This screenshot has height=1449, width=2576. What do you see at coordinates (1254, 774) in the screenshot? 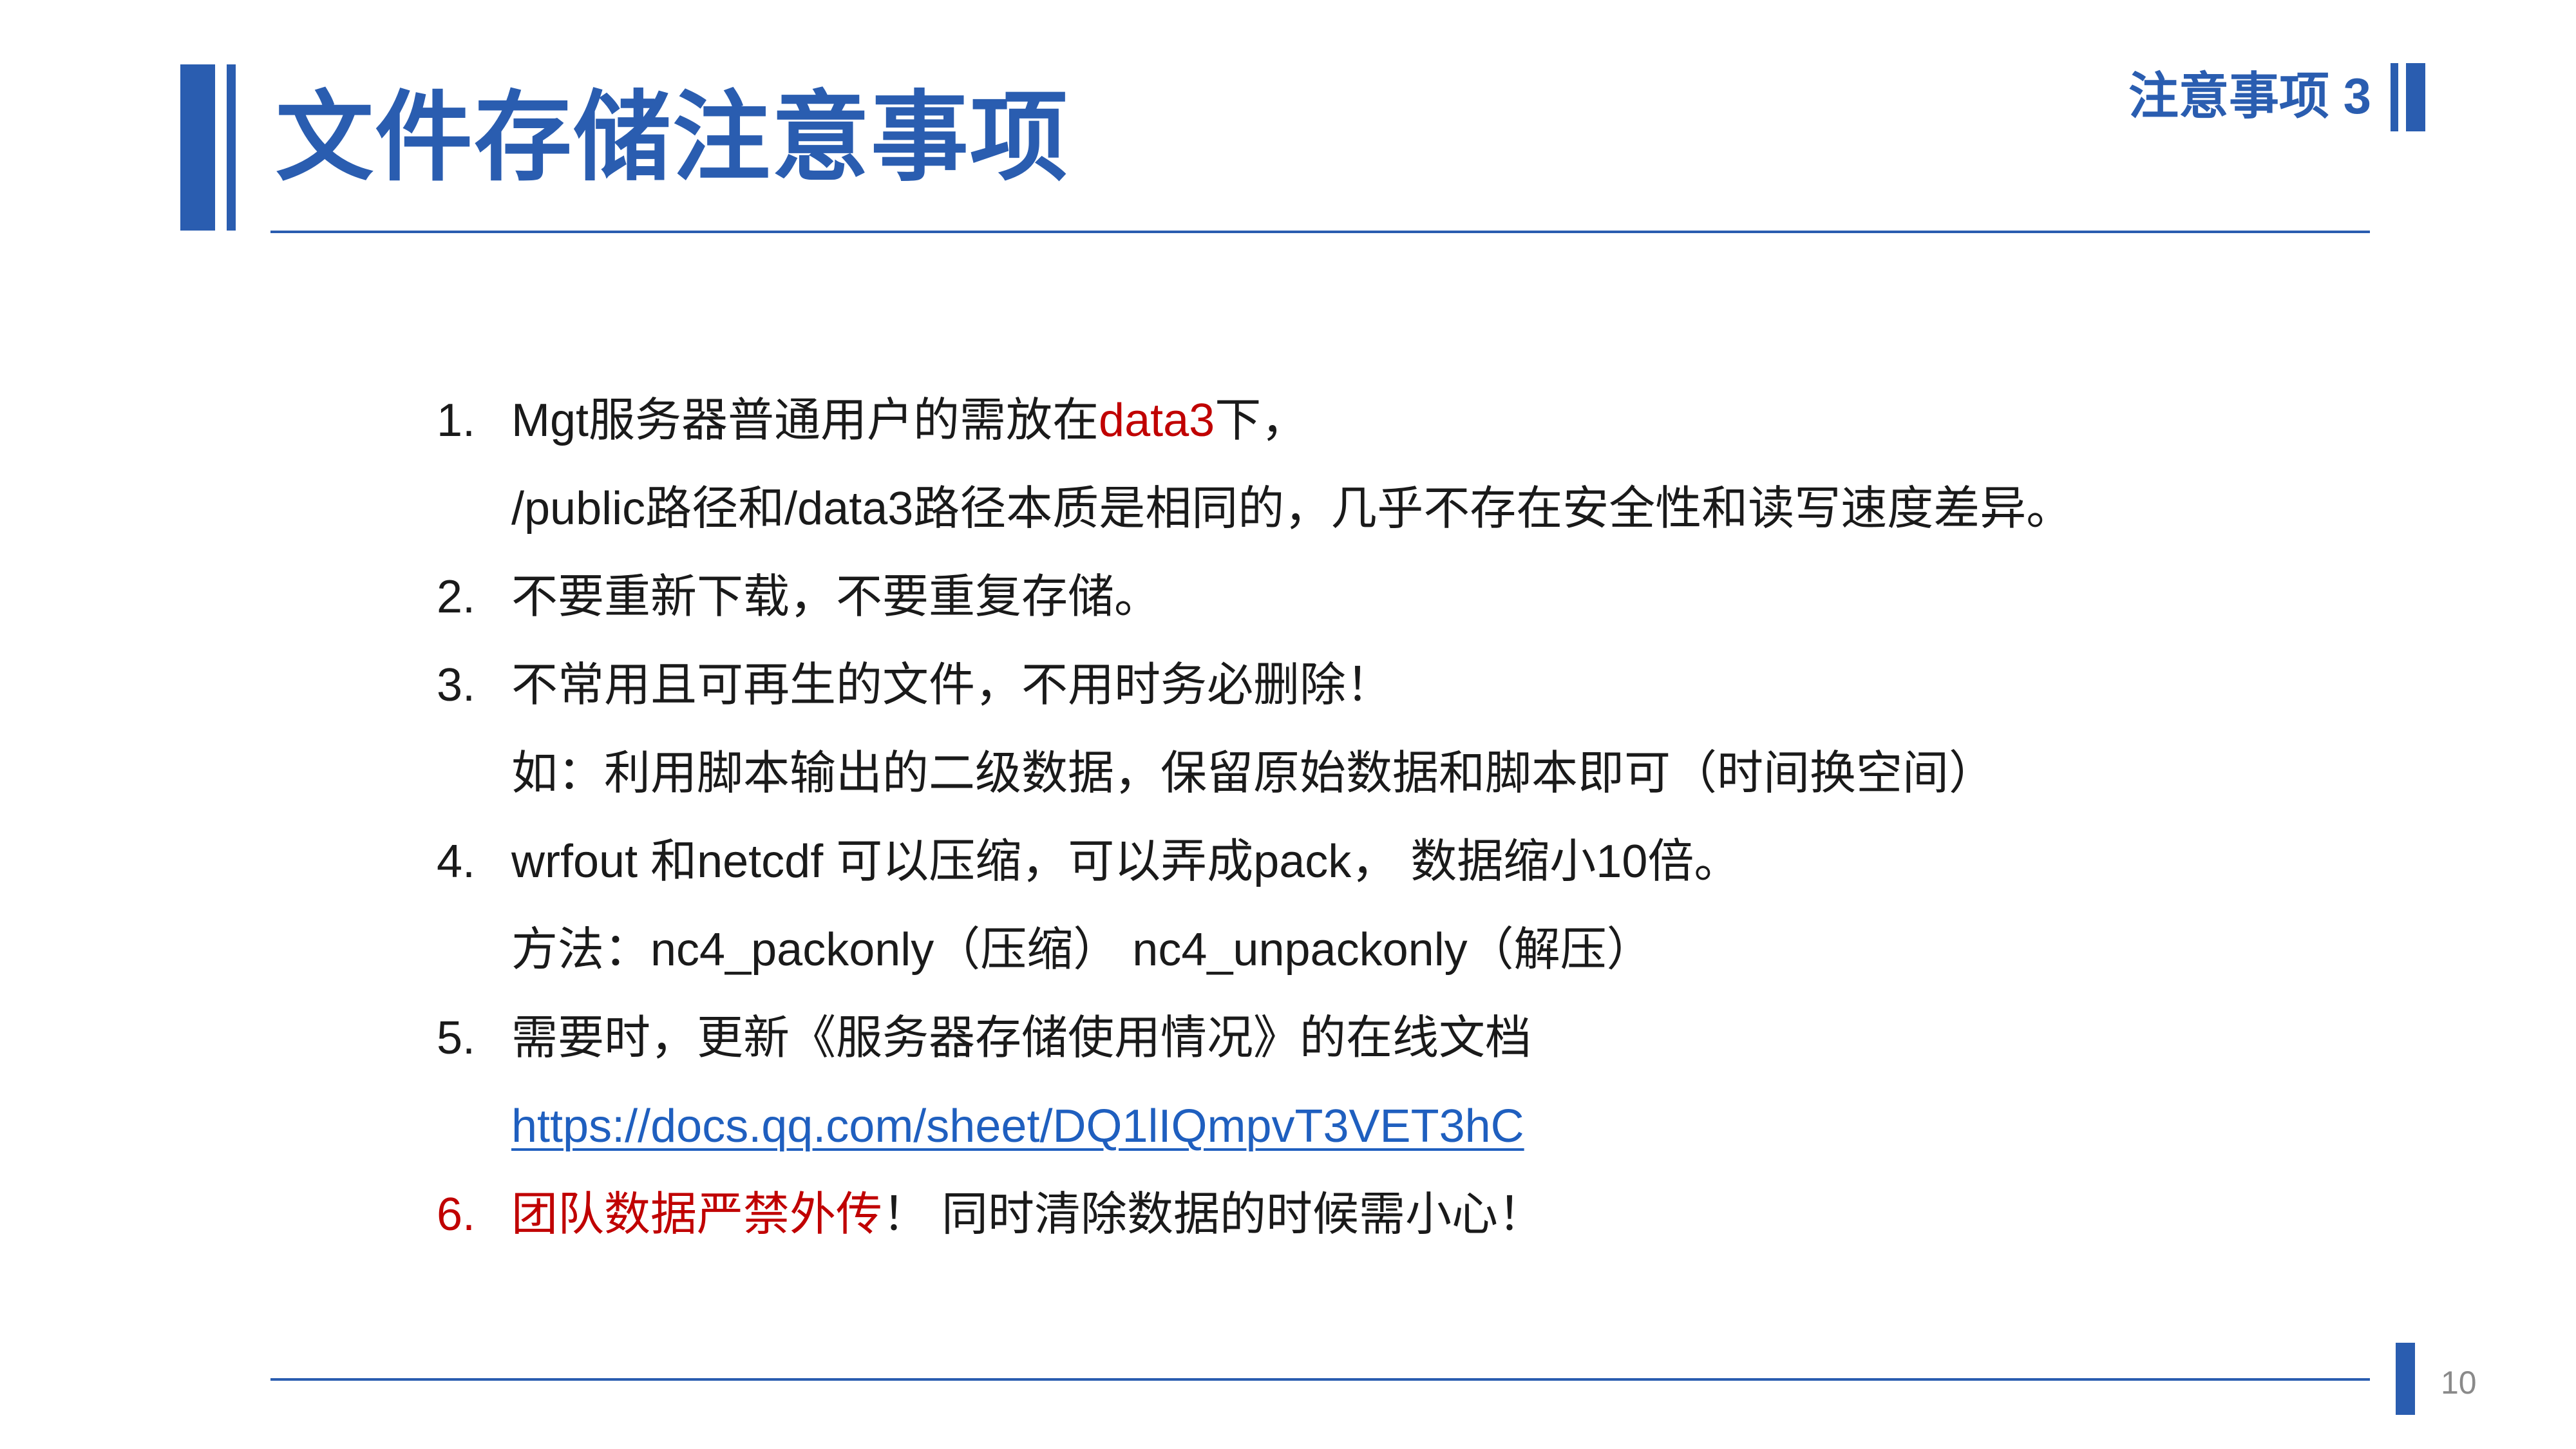
I see `list-item-text: 如：利用脚本输出的二级数据，保留原始数据和脚本即可（时间换空间）` at bounding box center [1254, 774].